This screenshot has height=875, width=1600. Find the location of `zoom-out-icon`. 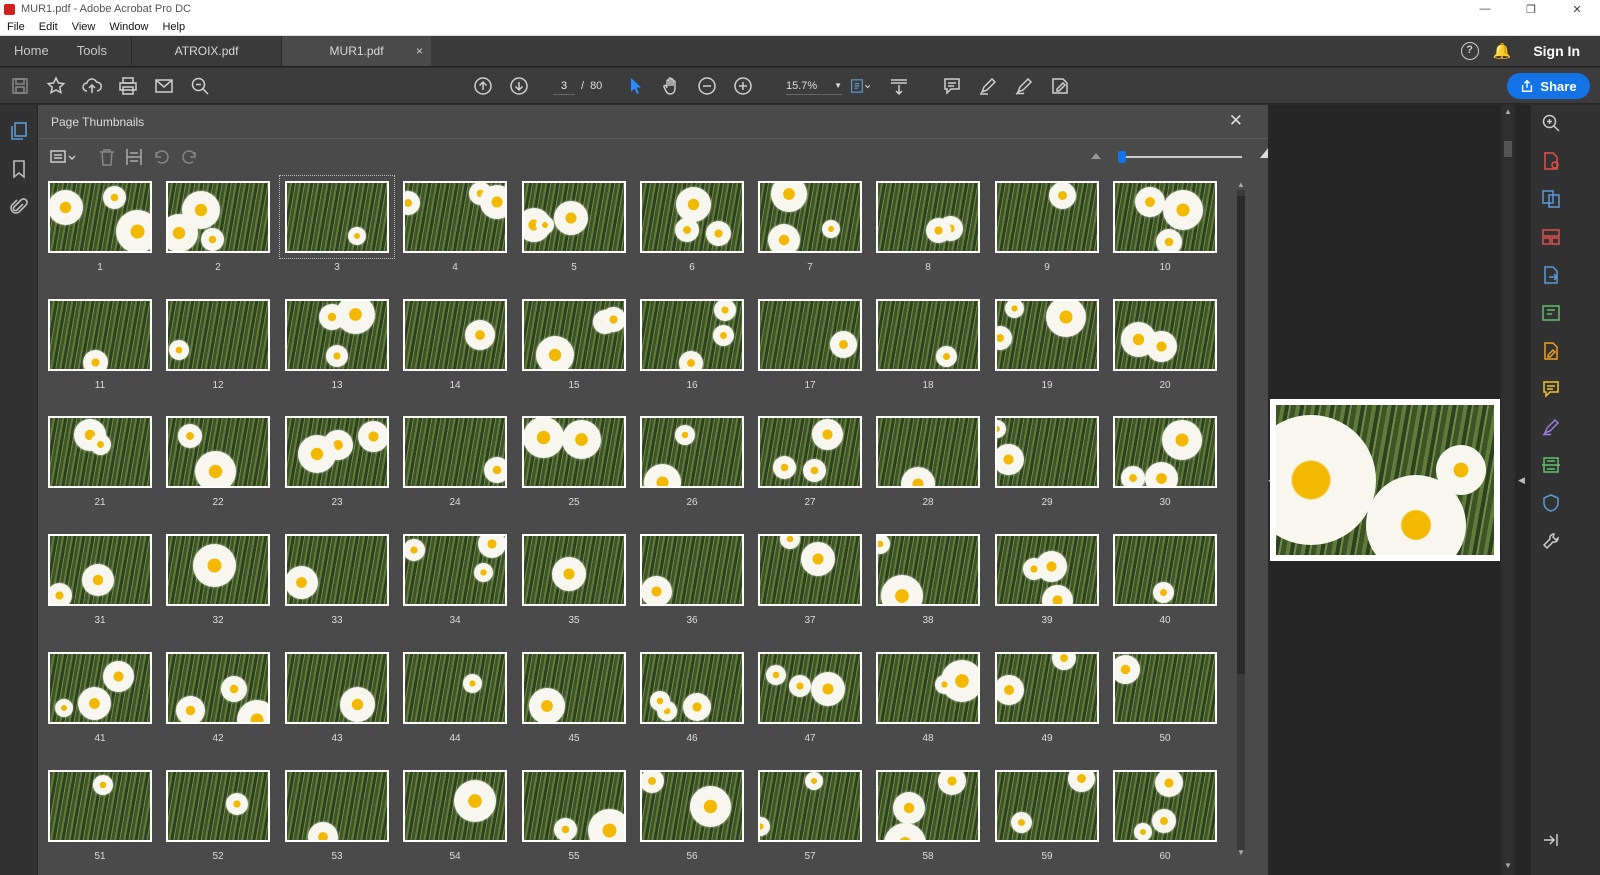

zoom-out-icon is located at coordinates (707, 86).